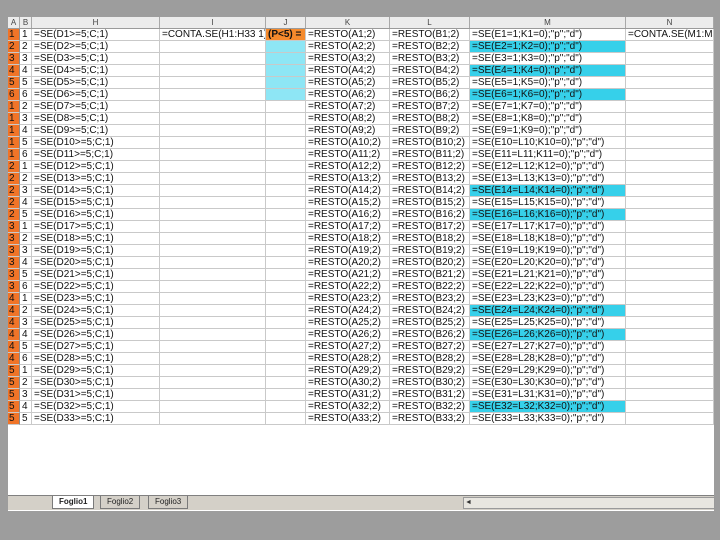 This screenshot has height=540, width=720. What do you see at coordinates (96, 131) in the screenshot?
I see `cell-h: =SE(D9>=5;C;1)` at bounding box center [96, 131].